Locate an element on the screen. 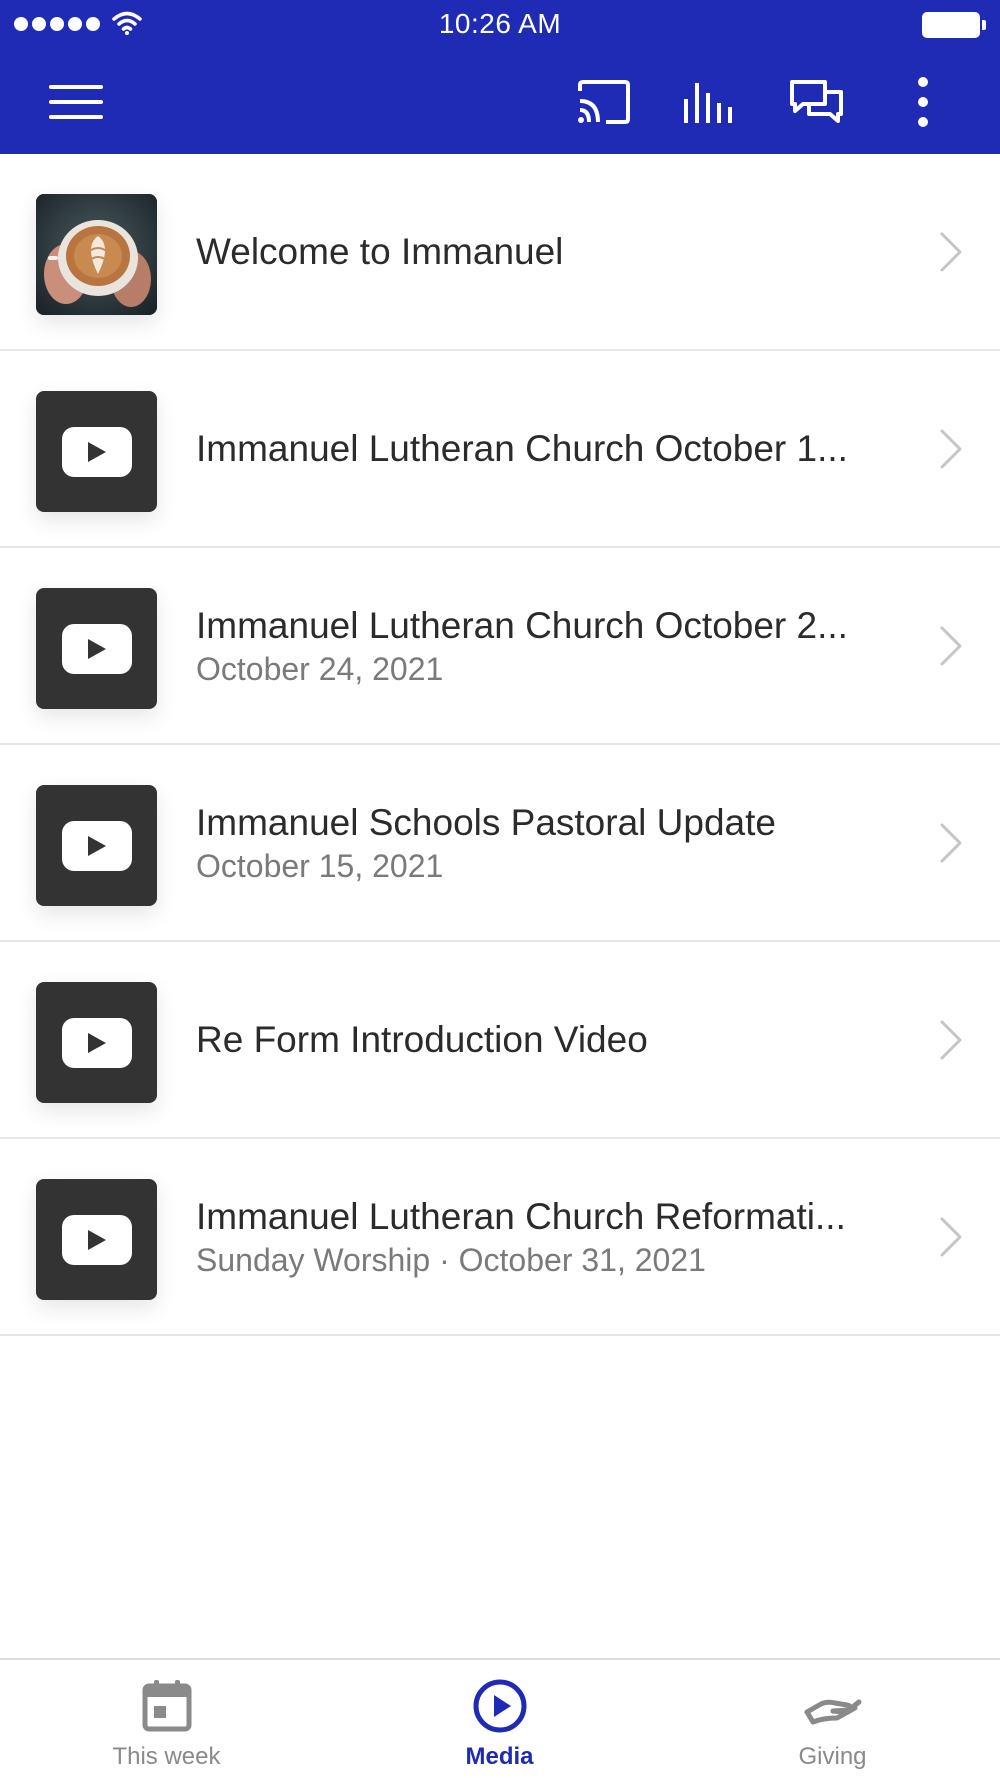 This screenshot has width=1000, height=1778. chat-icon is located at coordinates (816, 101).